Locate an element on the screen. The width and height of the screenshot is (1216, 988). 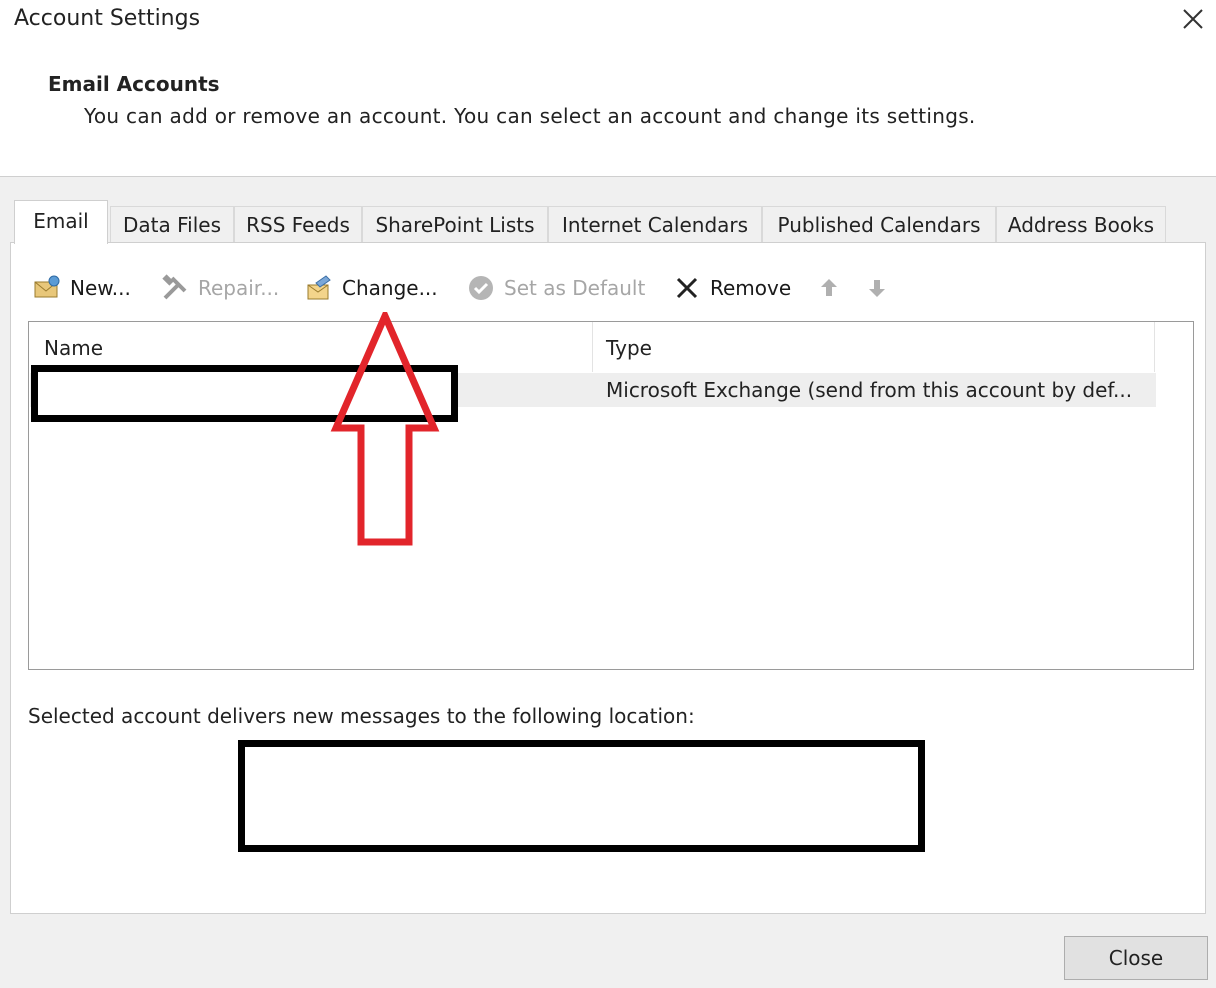
tab-sharepoint-lists: SharePoint Lists is located at coordinates (455, 224).